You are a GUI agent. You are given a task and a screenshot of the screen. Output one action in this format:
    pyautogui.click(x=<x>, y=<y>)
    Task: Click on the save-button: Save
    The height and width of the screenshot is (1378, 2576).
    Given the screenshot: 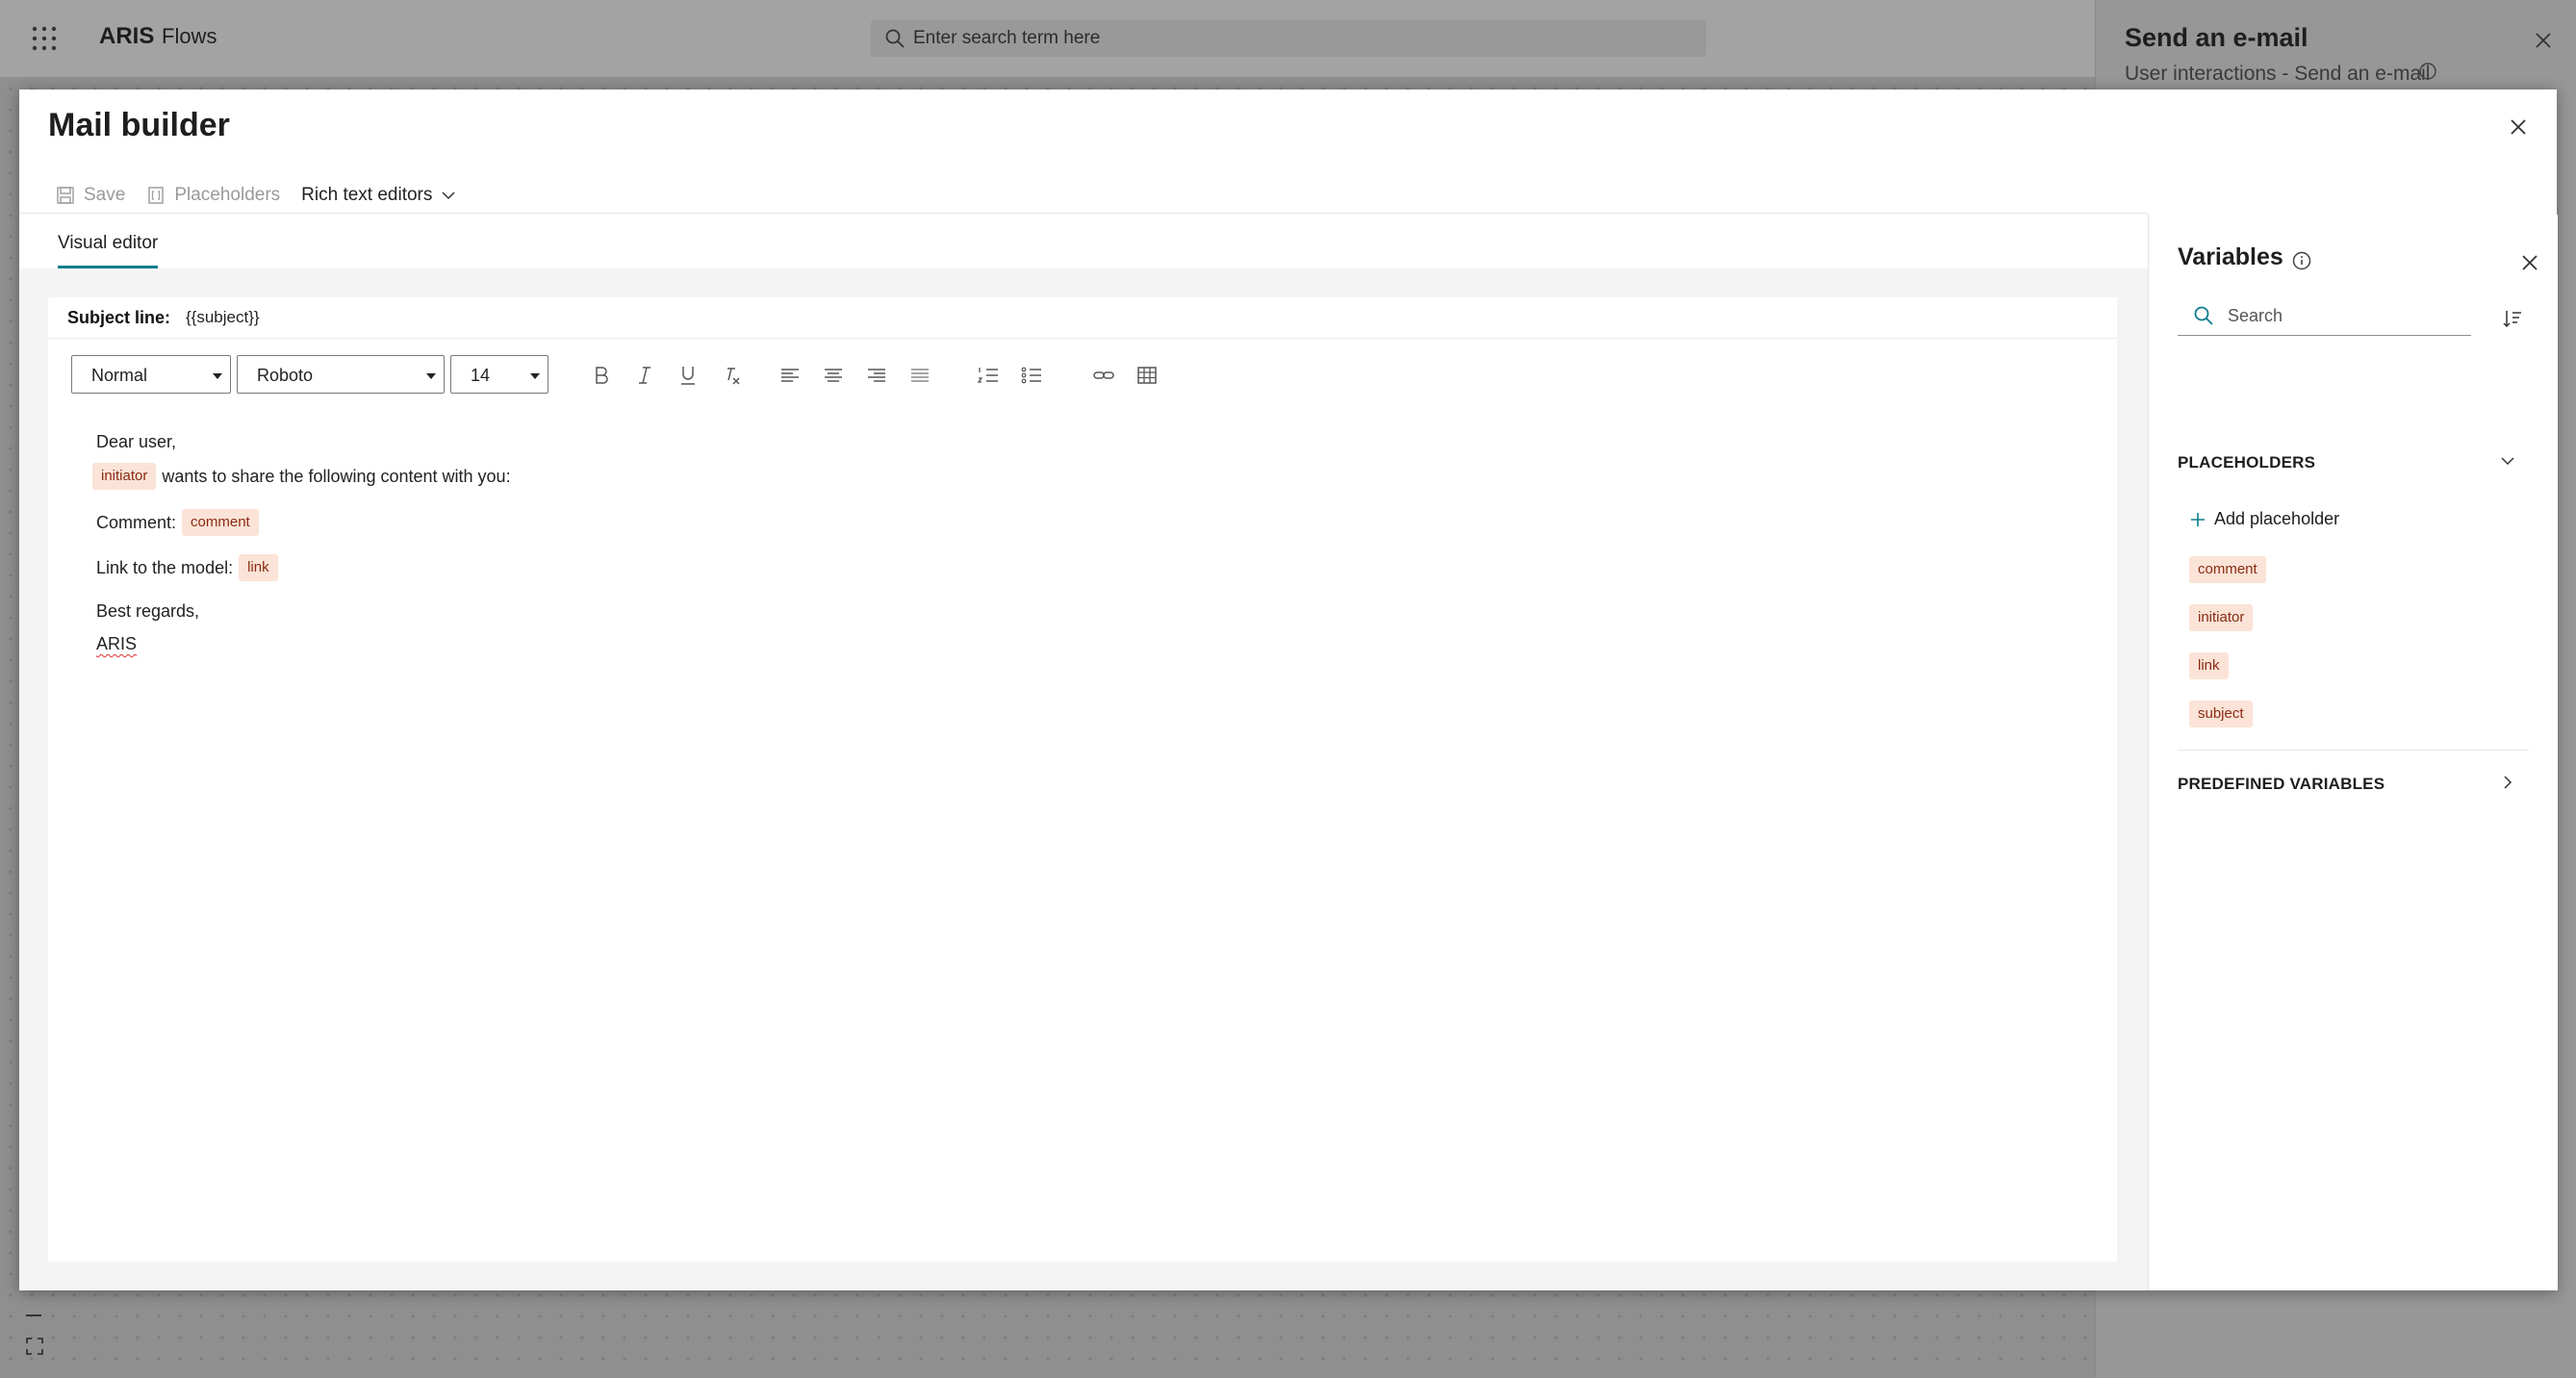 What is the action you would take?
    pyautogui.click(x=90, y=195)
    